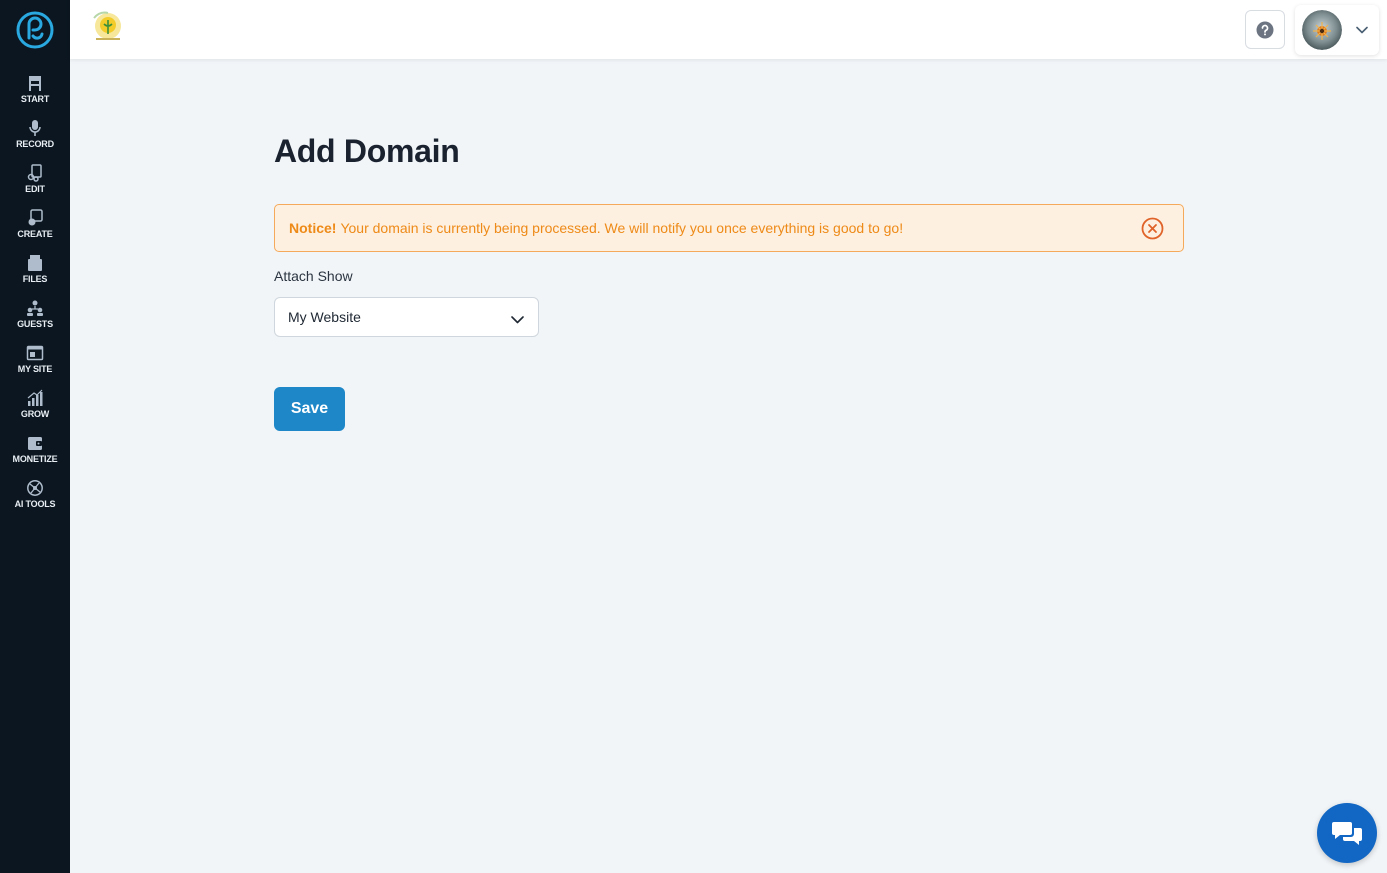 The width and height of the screenshot is (1387, 873). I want to click on profile-menu-button, so click(1337, 30).